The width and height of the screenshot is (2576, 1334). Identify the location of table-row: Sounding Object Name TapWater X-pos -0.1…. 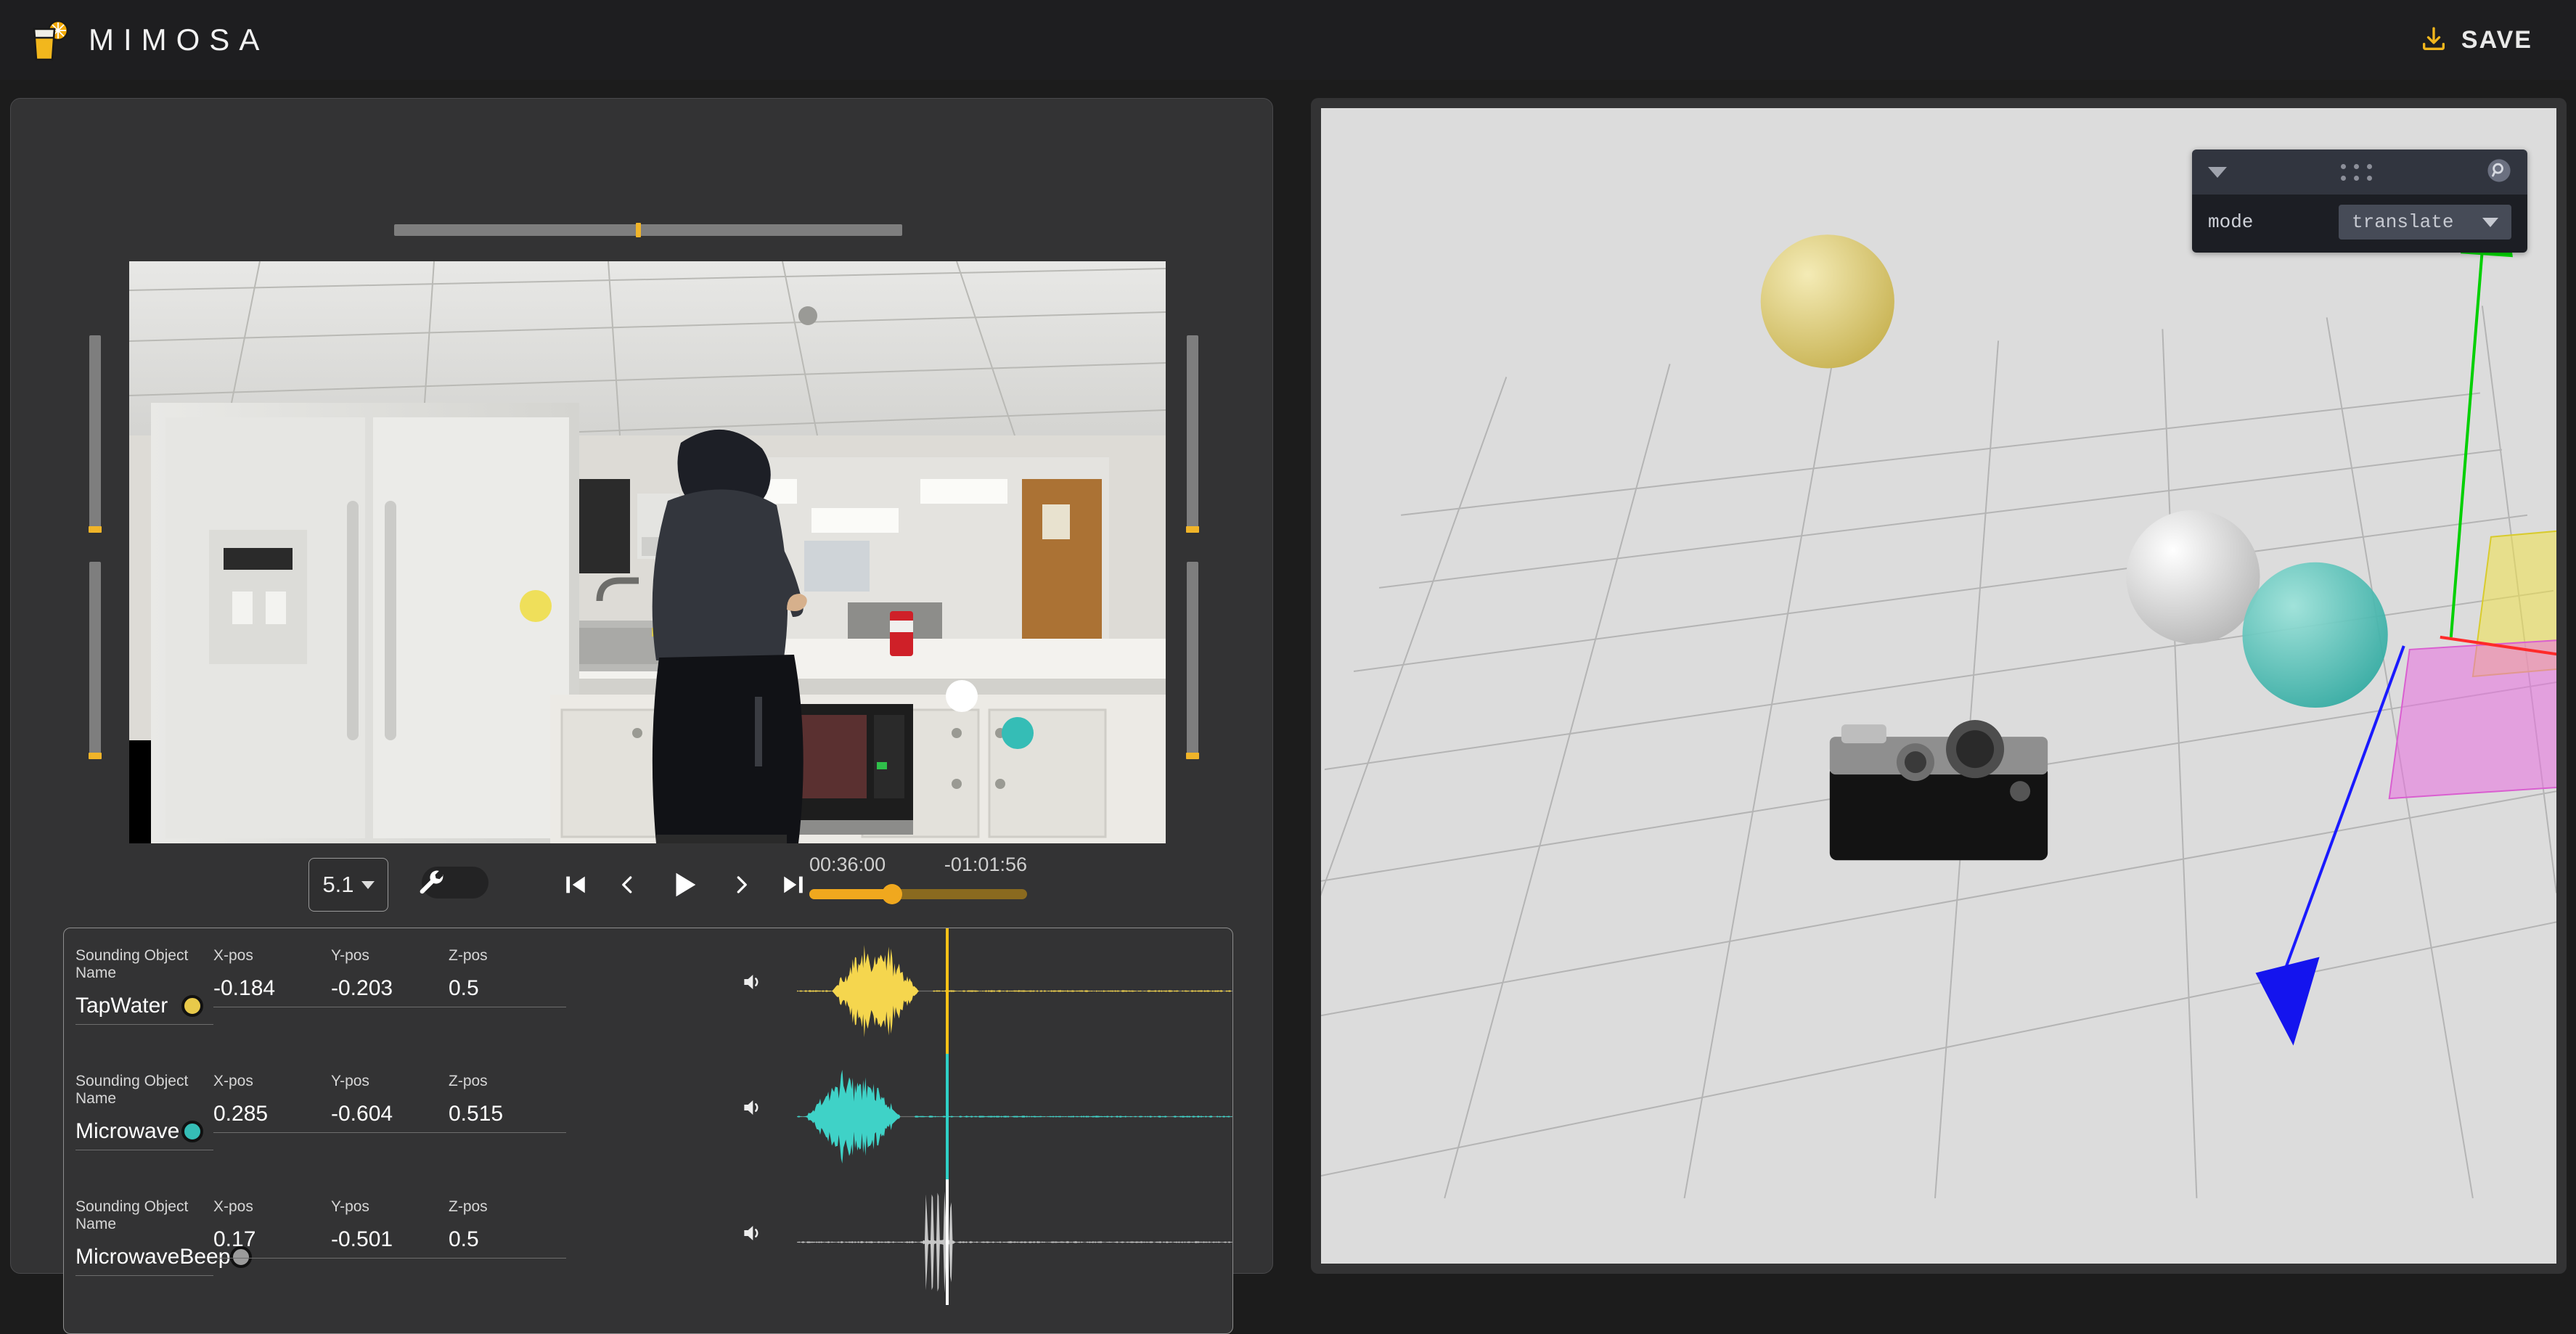
(648, 991).